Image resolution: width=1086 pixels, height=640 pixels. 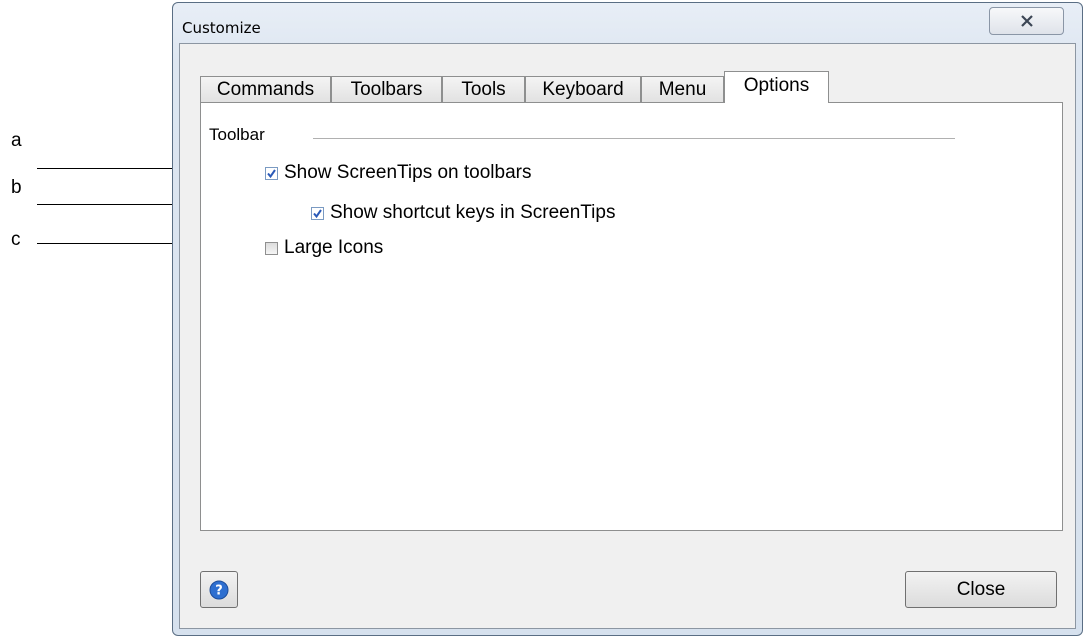 I want to click on close-button: Close, so click(x=981, y=589).